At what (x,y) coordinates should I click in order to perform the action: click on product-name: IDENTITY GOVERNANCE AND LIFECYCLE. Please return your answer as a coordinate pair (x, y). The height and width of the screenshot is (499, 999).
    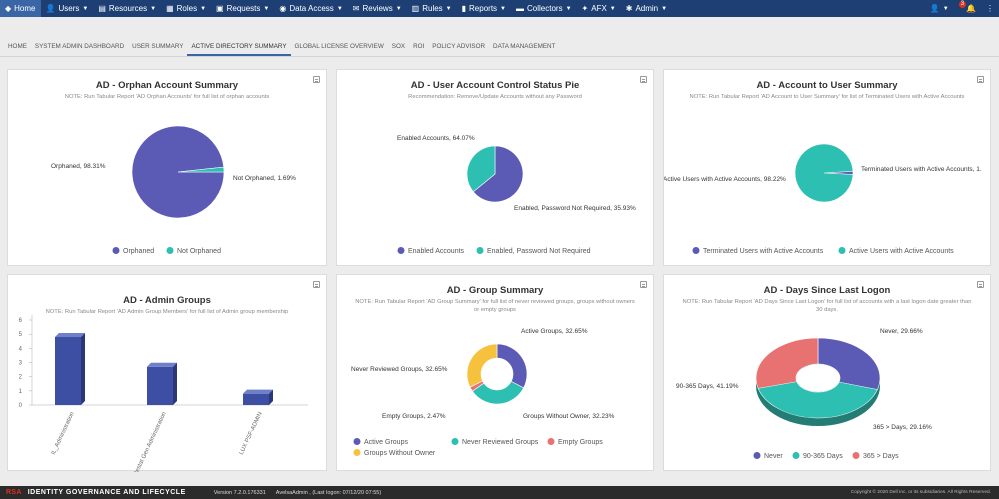
    Looking at the image, I should click on (106, 492).